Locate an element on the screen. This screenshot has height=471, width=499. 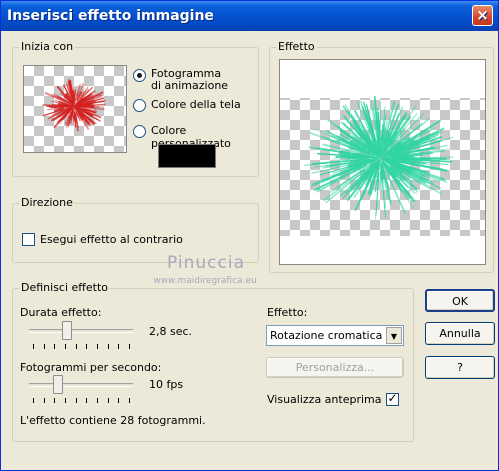
radio-animation-frame is located at coordinates (139, 75).